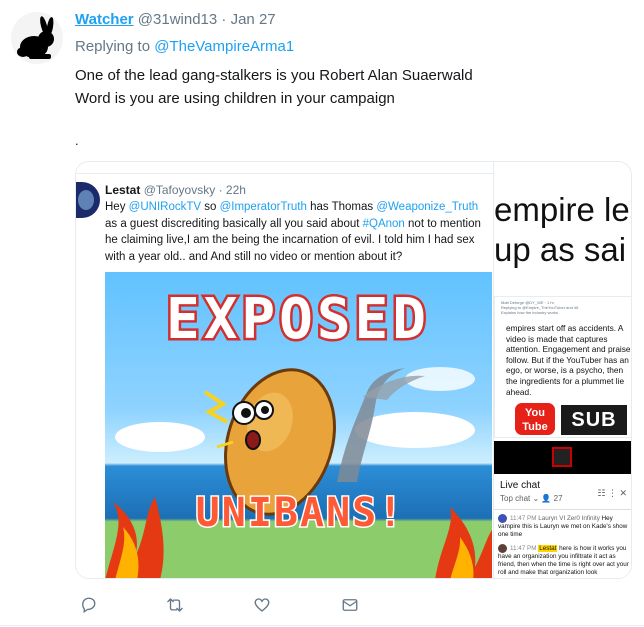 The width and height of the screenshot is (644, 627). Describe the element at coordinates (285, 168) in the screenshot. I see `embedded-action-strip` at that location.